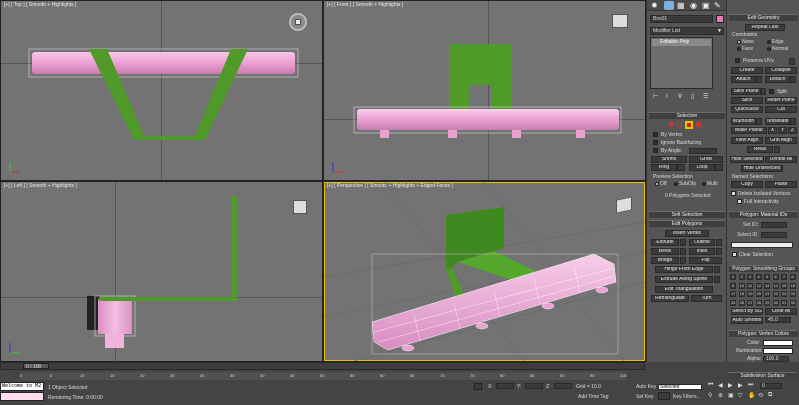 Image resolution: width=799 pixels, height=405 pixels. Describe the element at coordinates (733, 302) in the screenshot. I see `smoothing-group-button: 25` at that location.